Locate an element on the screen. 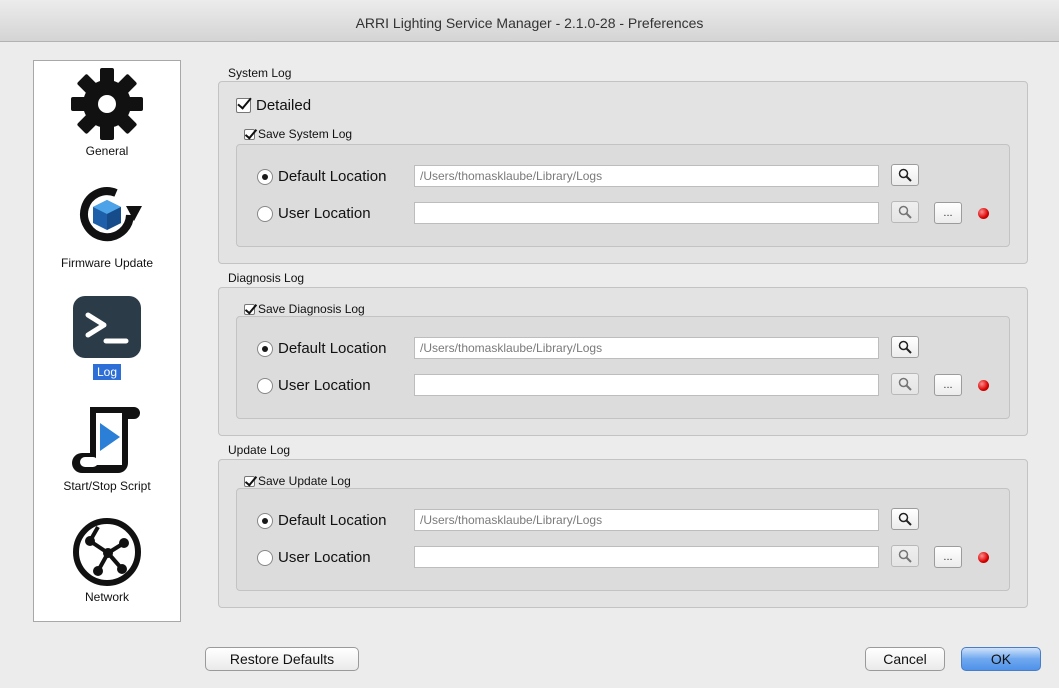 The width and height of the screenshot is (1059, 688). sidebar-item-label: Start/Stop Script is located at coordinates (107, 486).